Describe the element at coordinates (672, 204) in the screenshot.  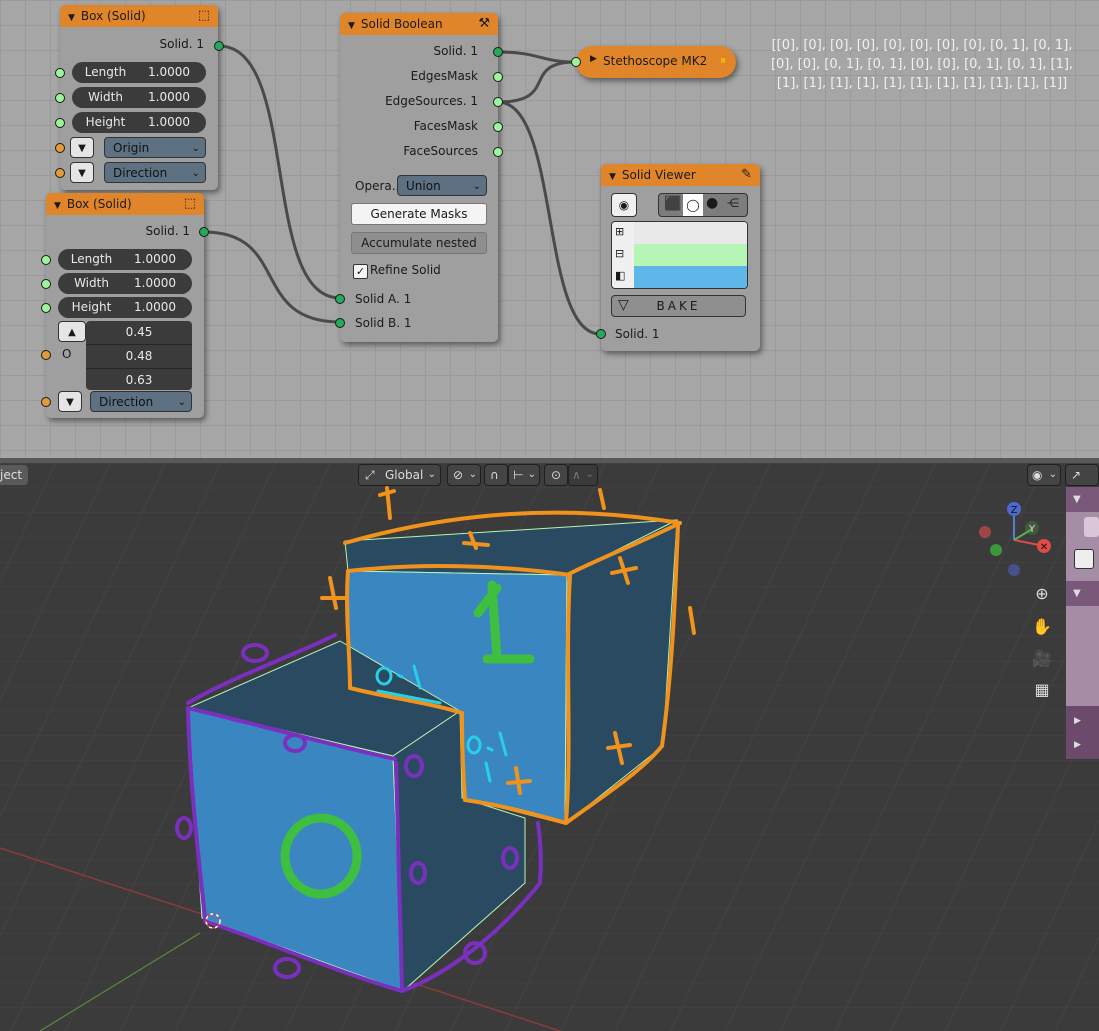
I see `solid-mode-icon: ⬛` at that location.